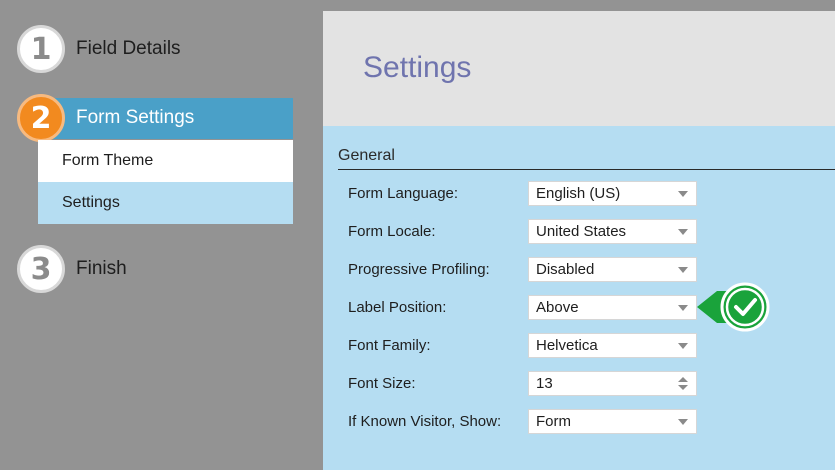  I want to click on label-font-family: Font Family:, so click(389, 345).